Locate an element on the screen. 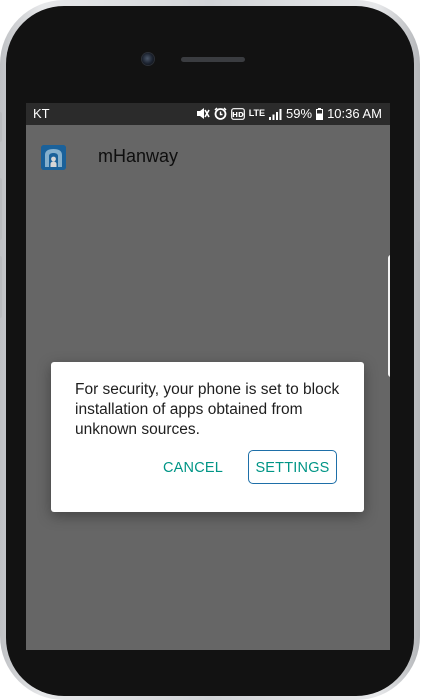 This screenshot has width=423, height=700. cancel-button: CANCEL is located at coordinates (193, 467).